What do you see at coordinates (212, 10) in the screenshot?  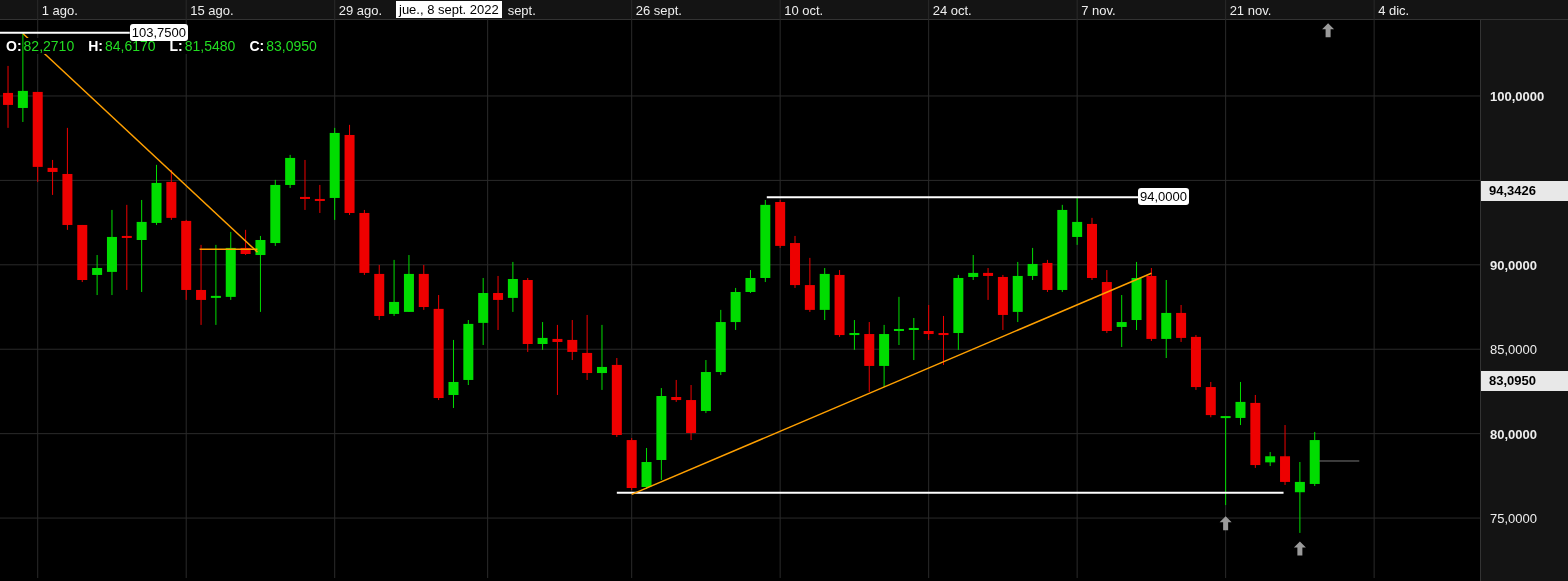 I see `date-axis-label: 15 ago.` at bounding box center [212, 10].